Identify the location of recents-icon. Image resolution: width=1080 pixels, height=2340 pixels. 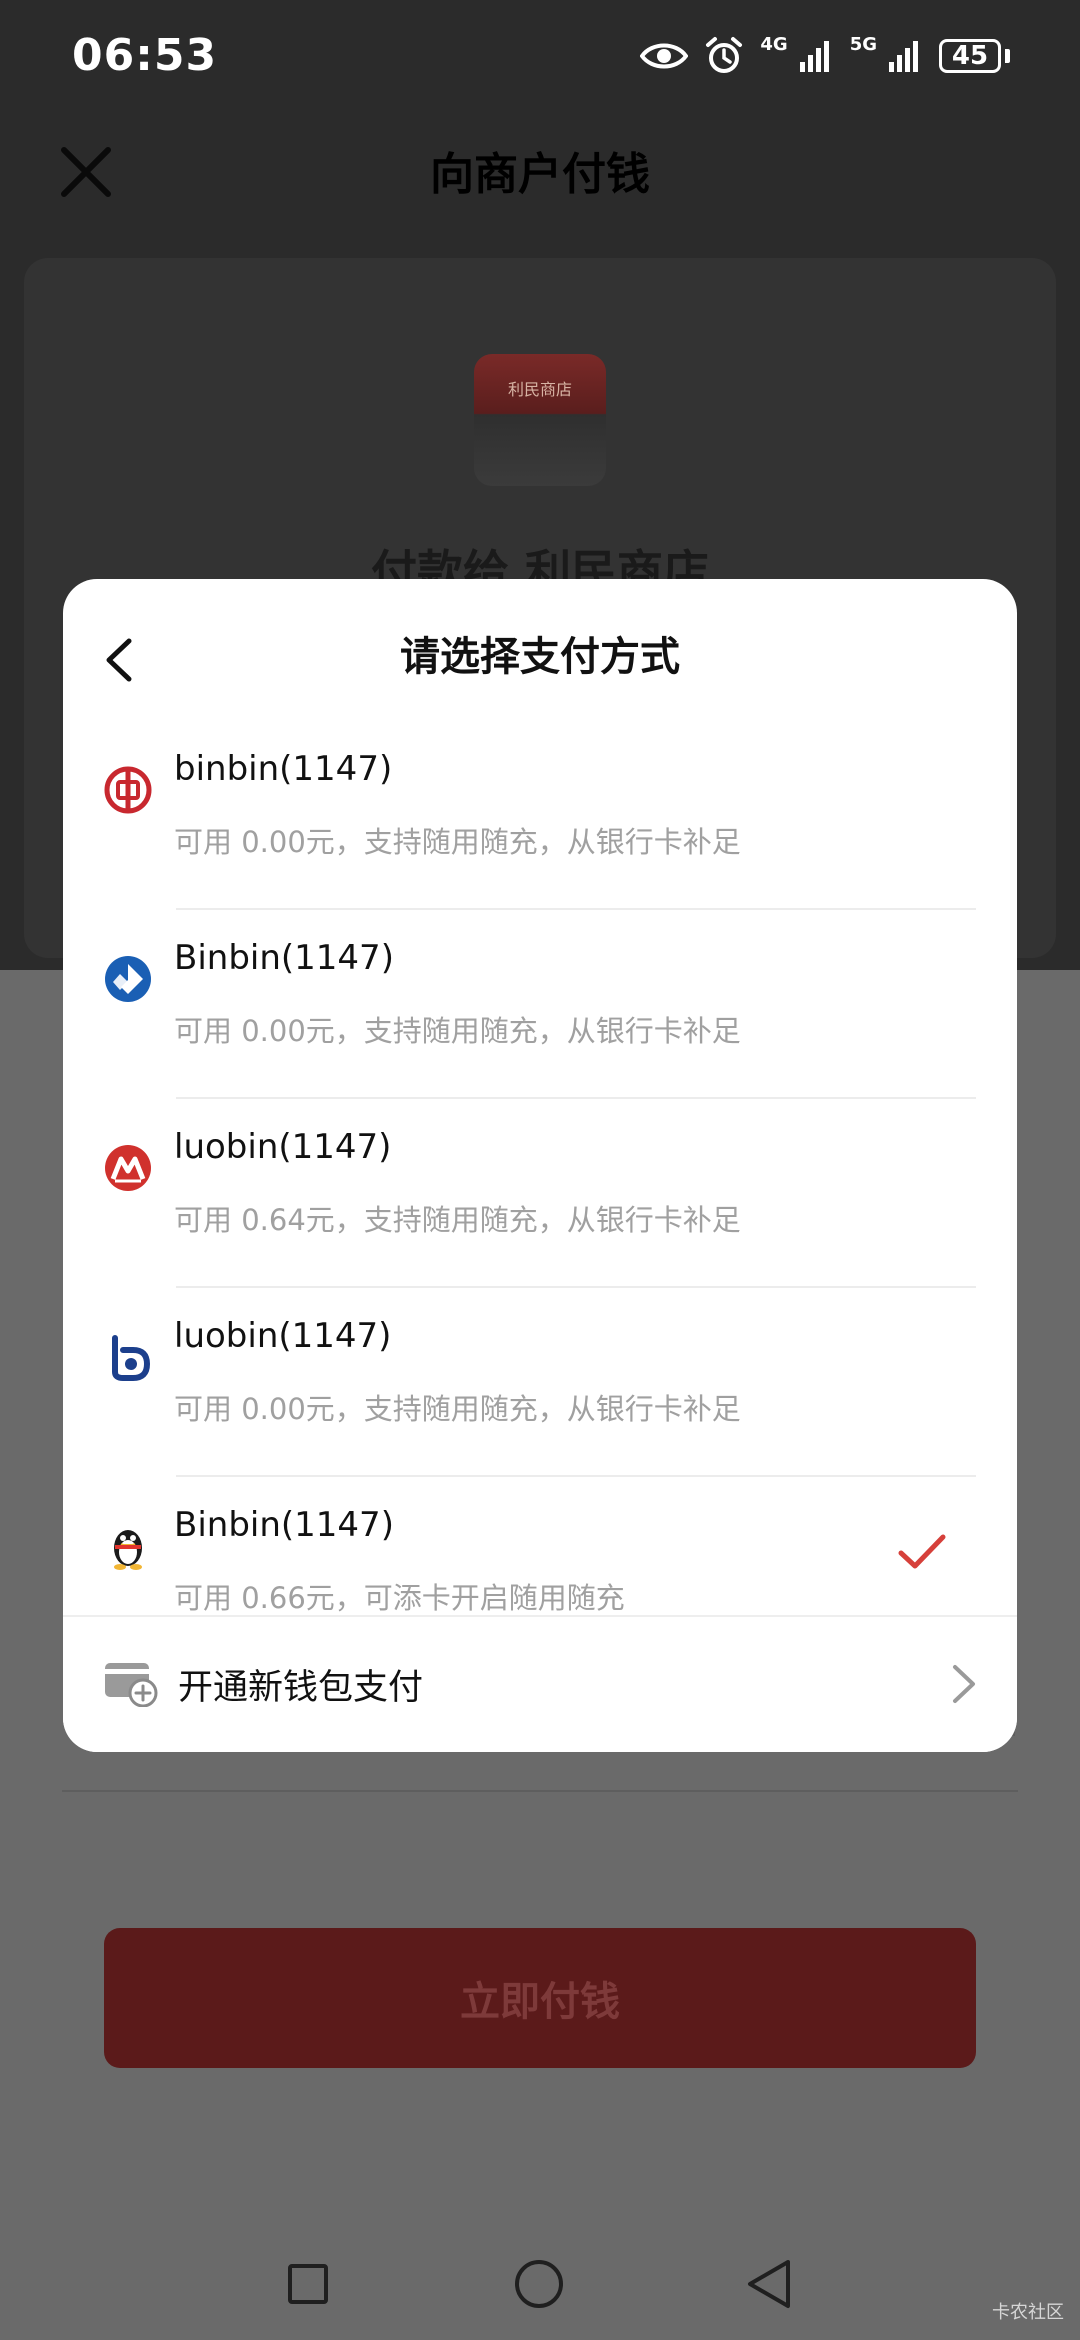
(308, 2284).